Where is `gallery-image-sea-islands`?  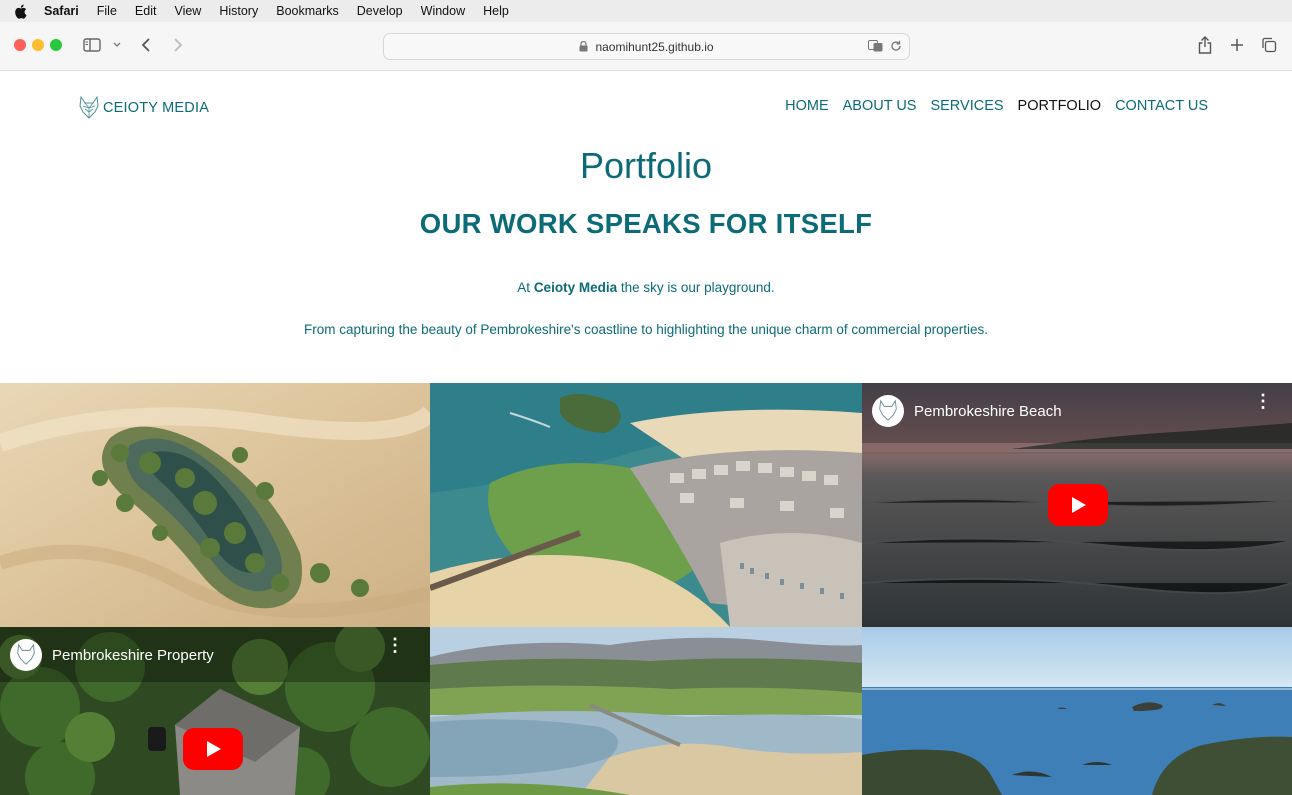
gallery-image-sea-islands is located at coordinates (1077, 711).